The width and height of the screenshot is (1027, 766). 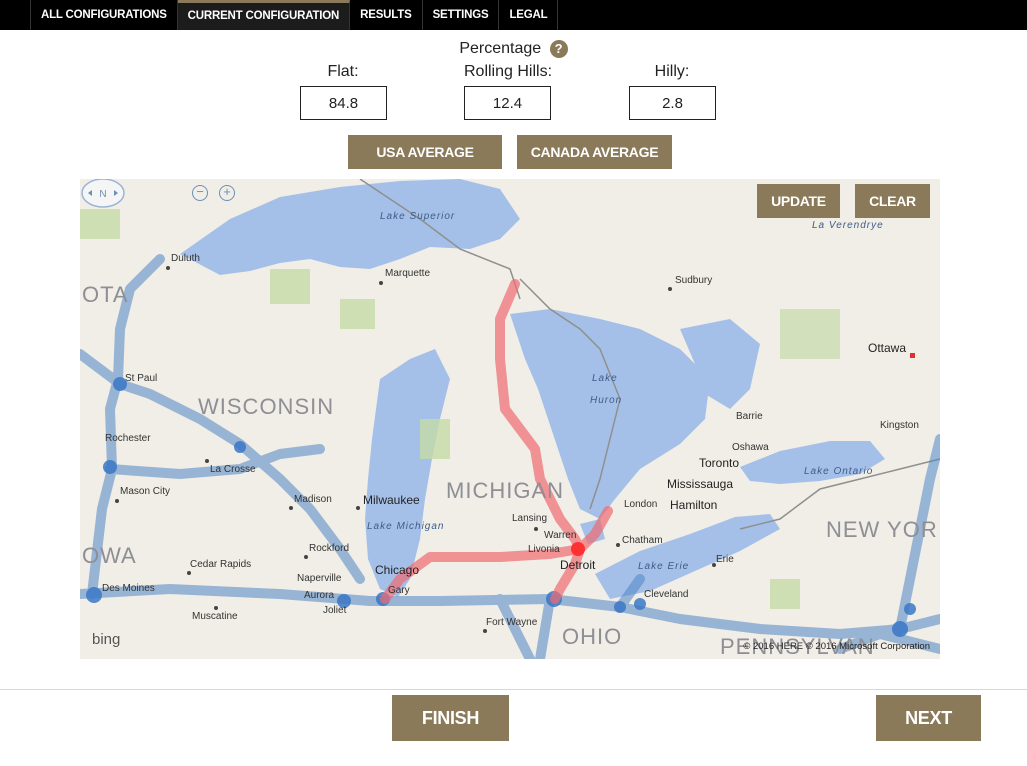 What do you see at coordinates (145, 491) in the screenshot?
I see `city-mason-city: Mason City` at bounding box center [145, 491].